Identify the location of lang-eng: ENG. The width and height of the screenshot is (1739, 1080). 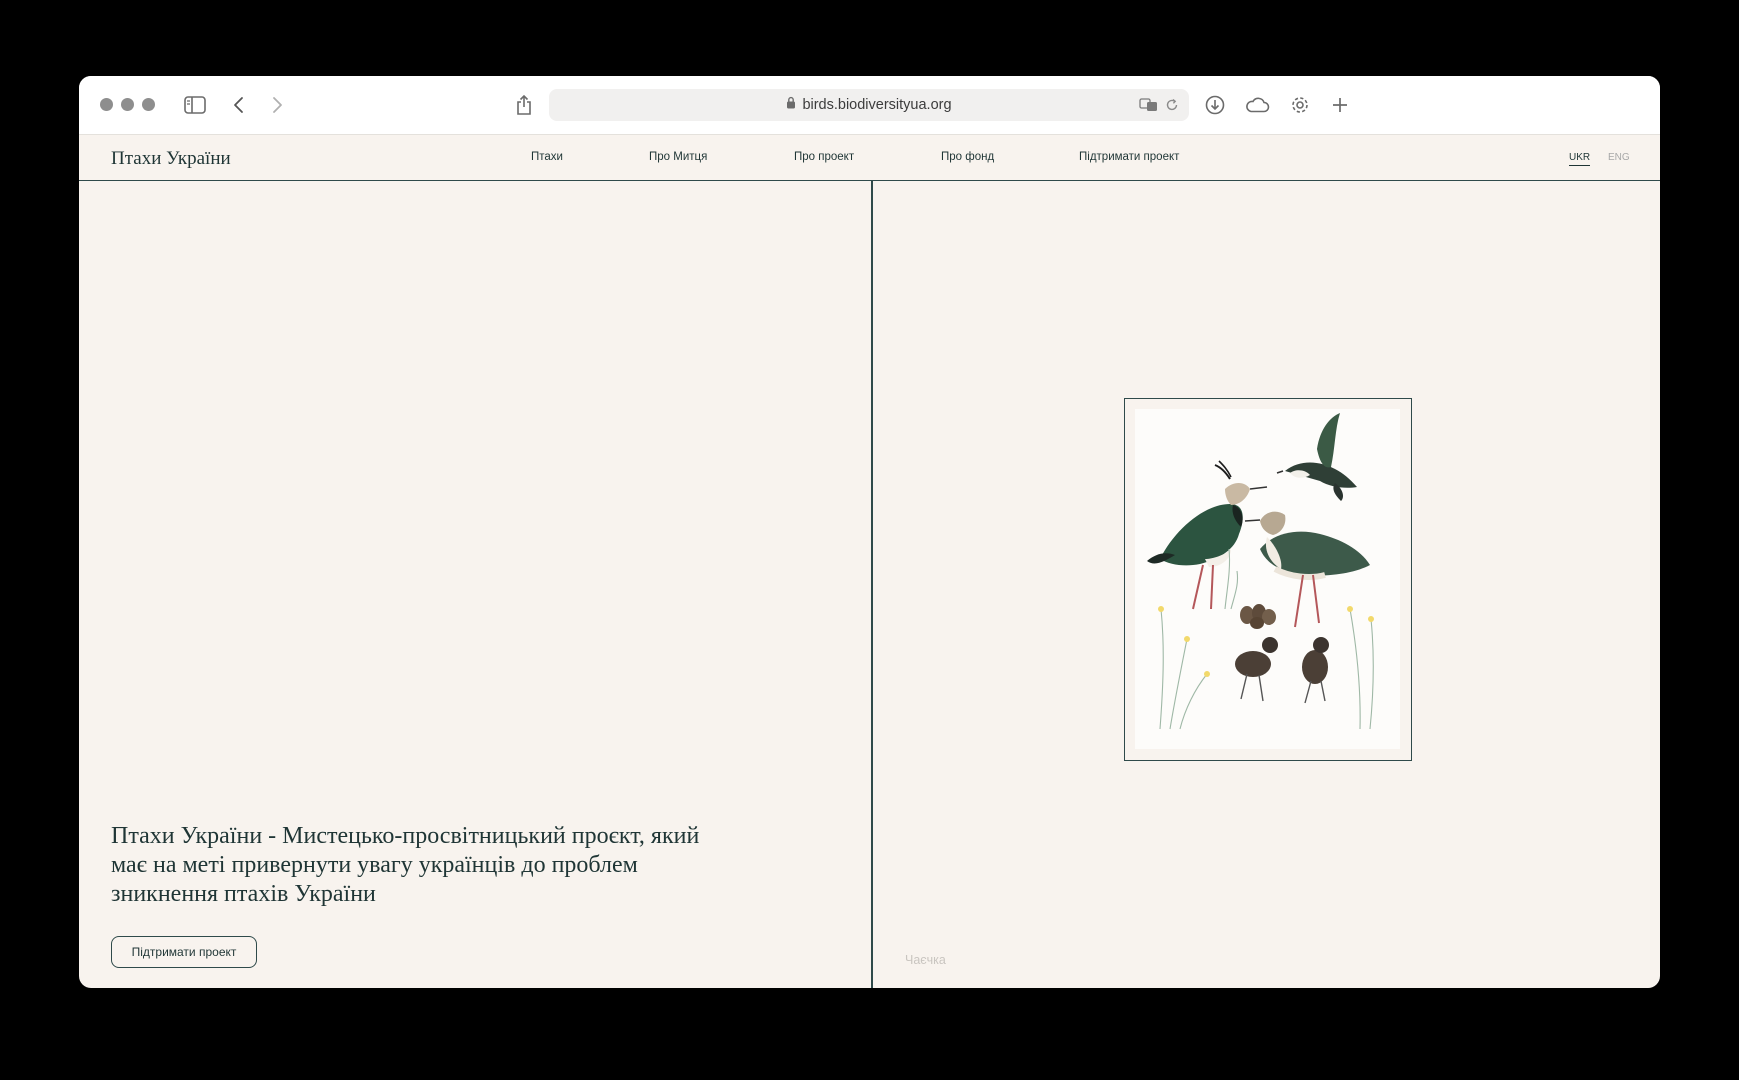
(1619, 157).